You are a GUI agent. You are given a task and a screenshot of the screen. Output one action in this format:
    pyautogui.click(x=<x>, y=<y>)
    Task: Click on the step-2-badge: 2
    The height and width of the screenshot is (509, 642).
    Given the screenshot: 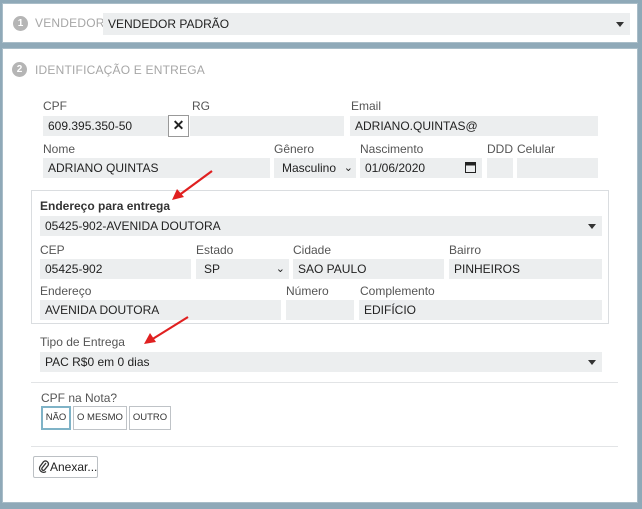 What is the action you would take?
    pyautogui.click(x=19, y=69)
    